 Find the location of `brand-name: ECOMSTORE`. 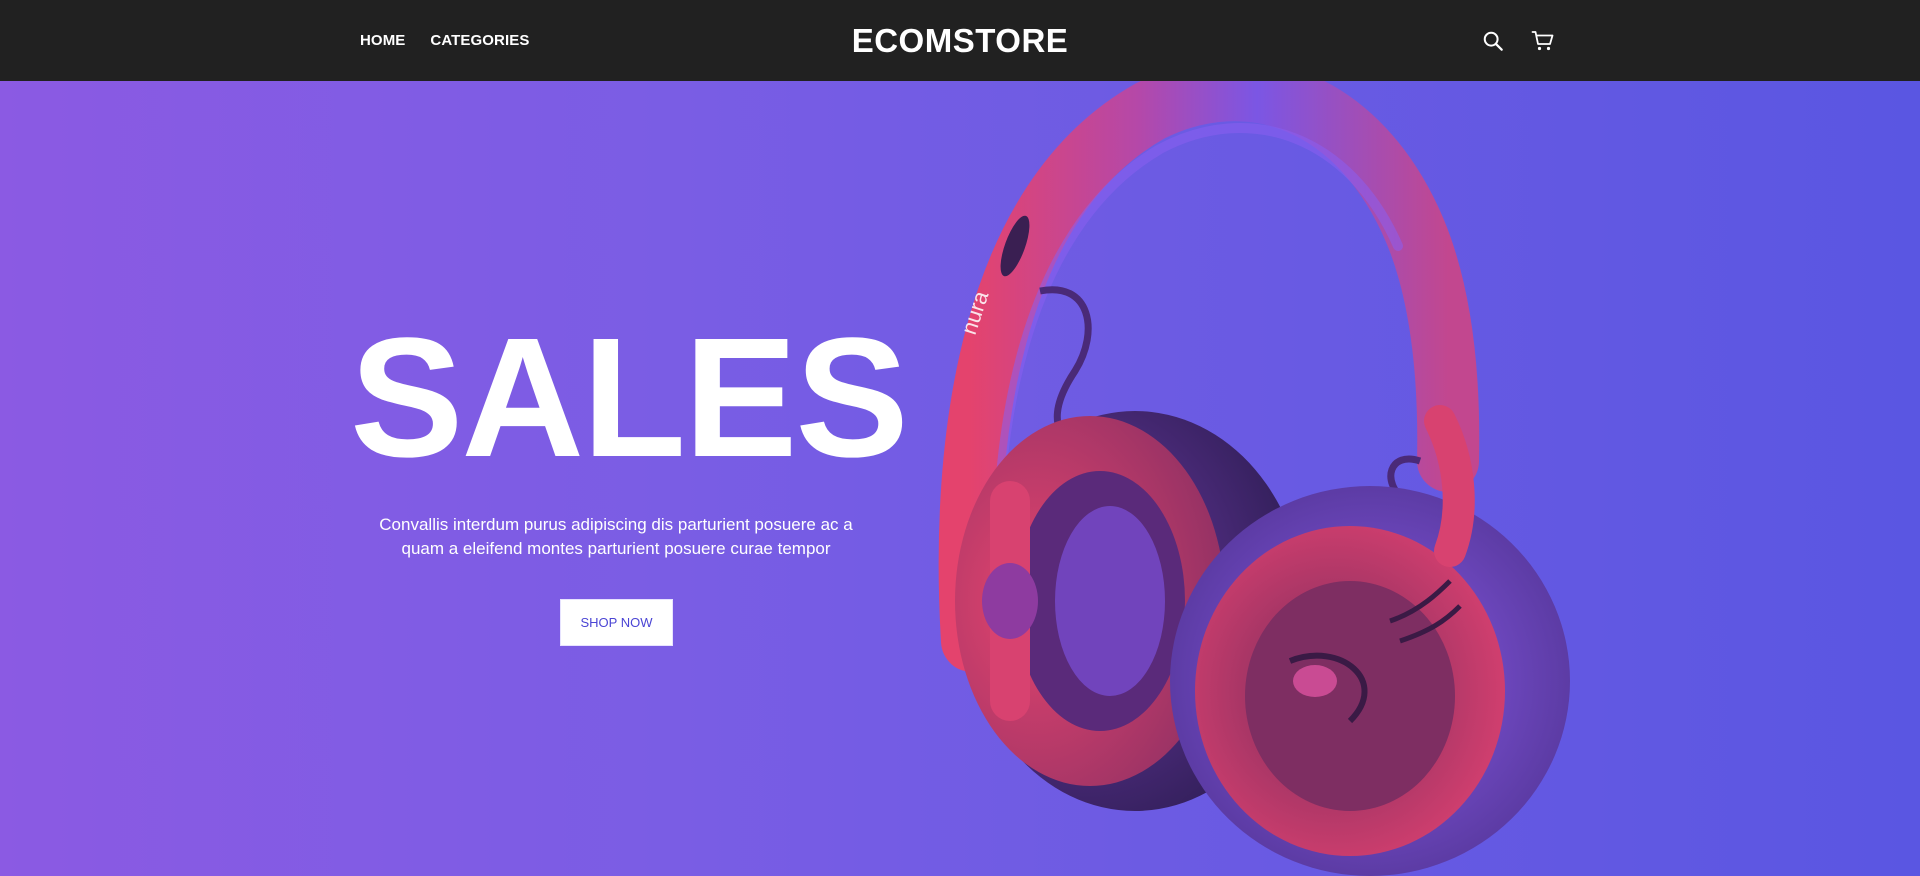

brand-name: ECOMSTORE is located at coordinates (960, 41).